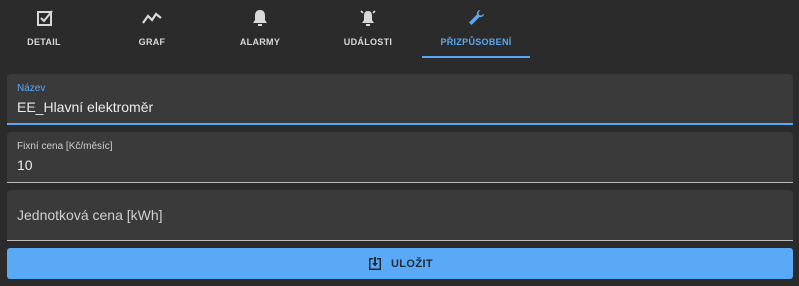 The width and height of the screenshot is (799, 286). What do you see at coordinates (152, 18) in the screenshot?
I see `chart-line-icon` at bounding box center [152, 18].